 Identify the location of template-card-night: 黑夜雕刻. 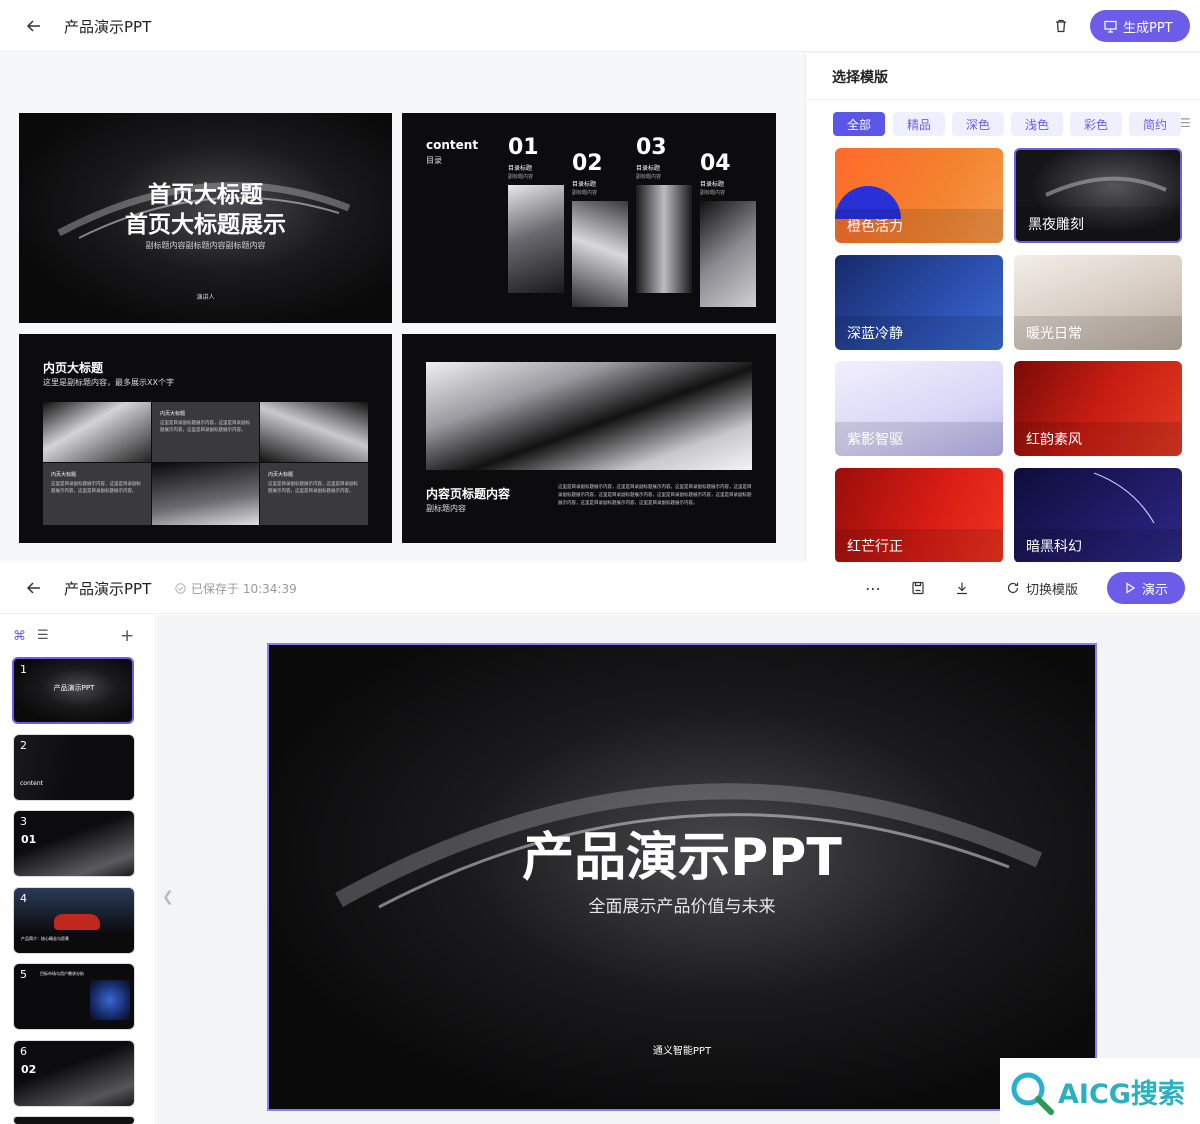
(1098, 195).